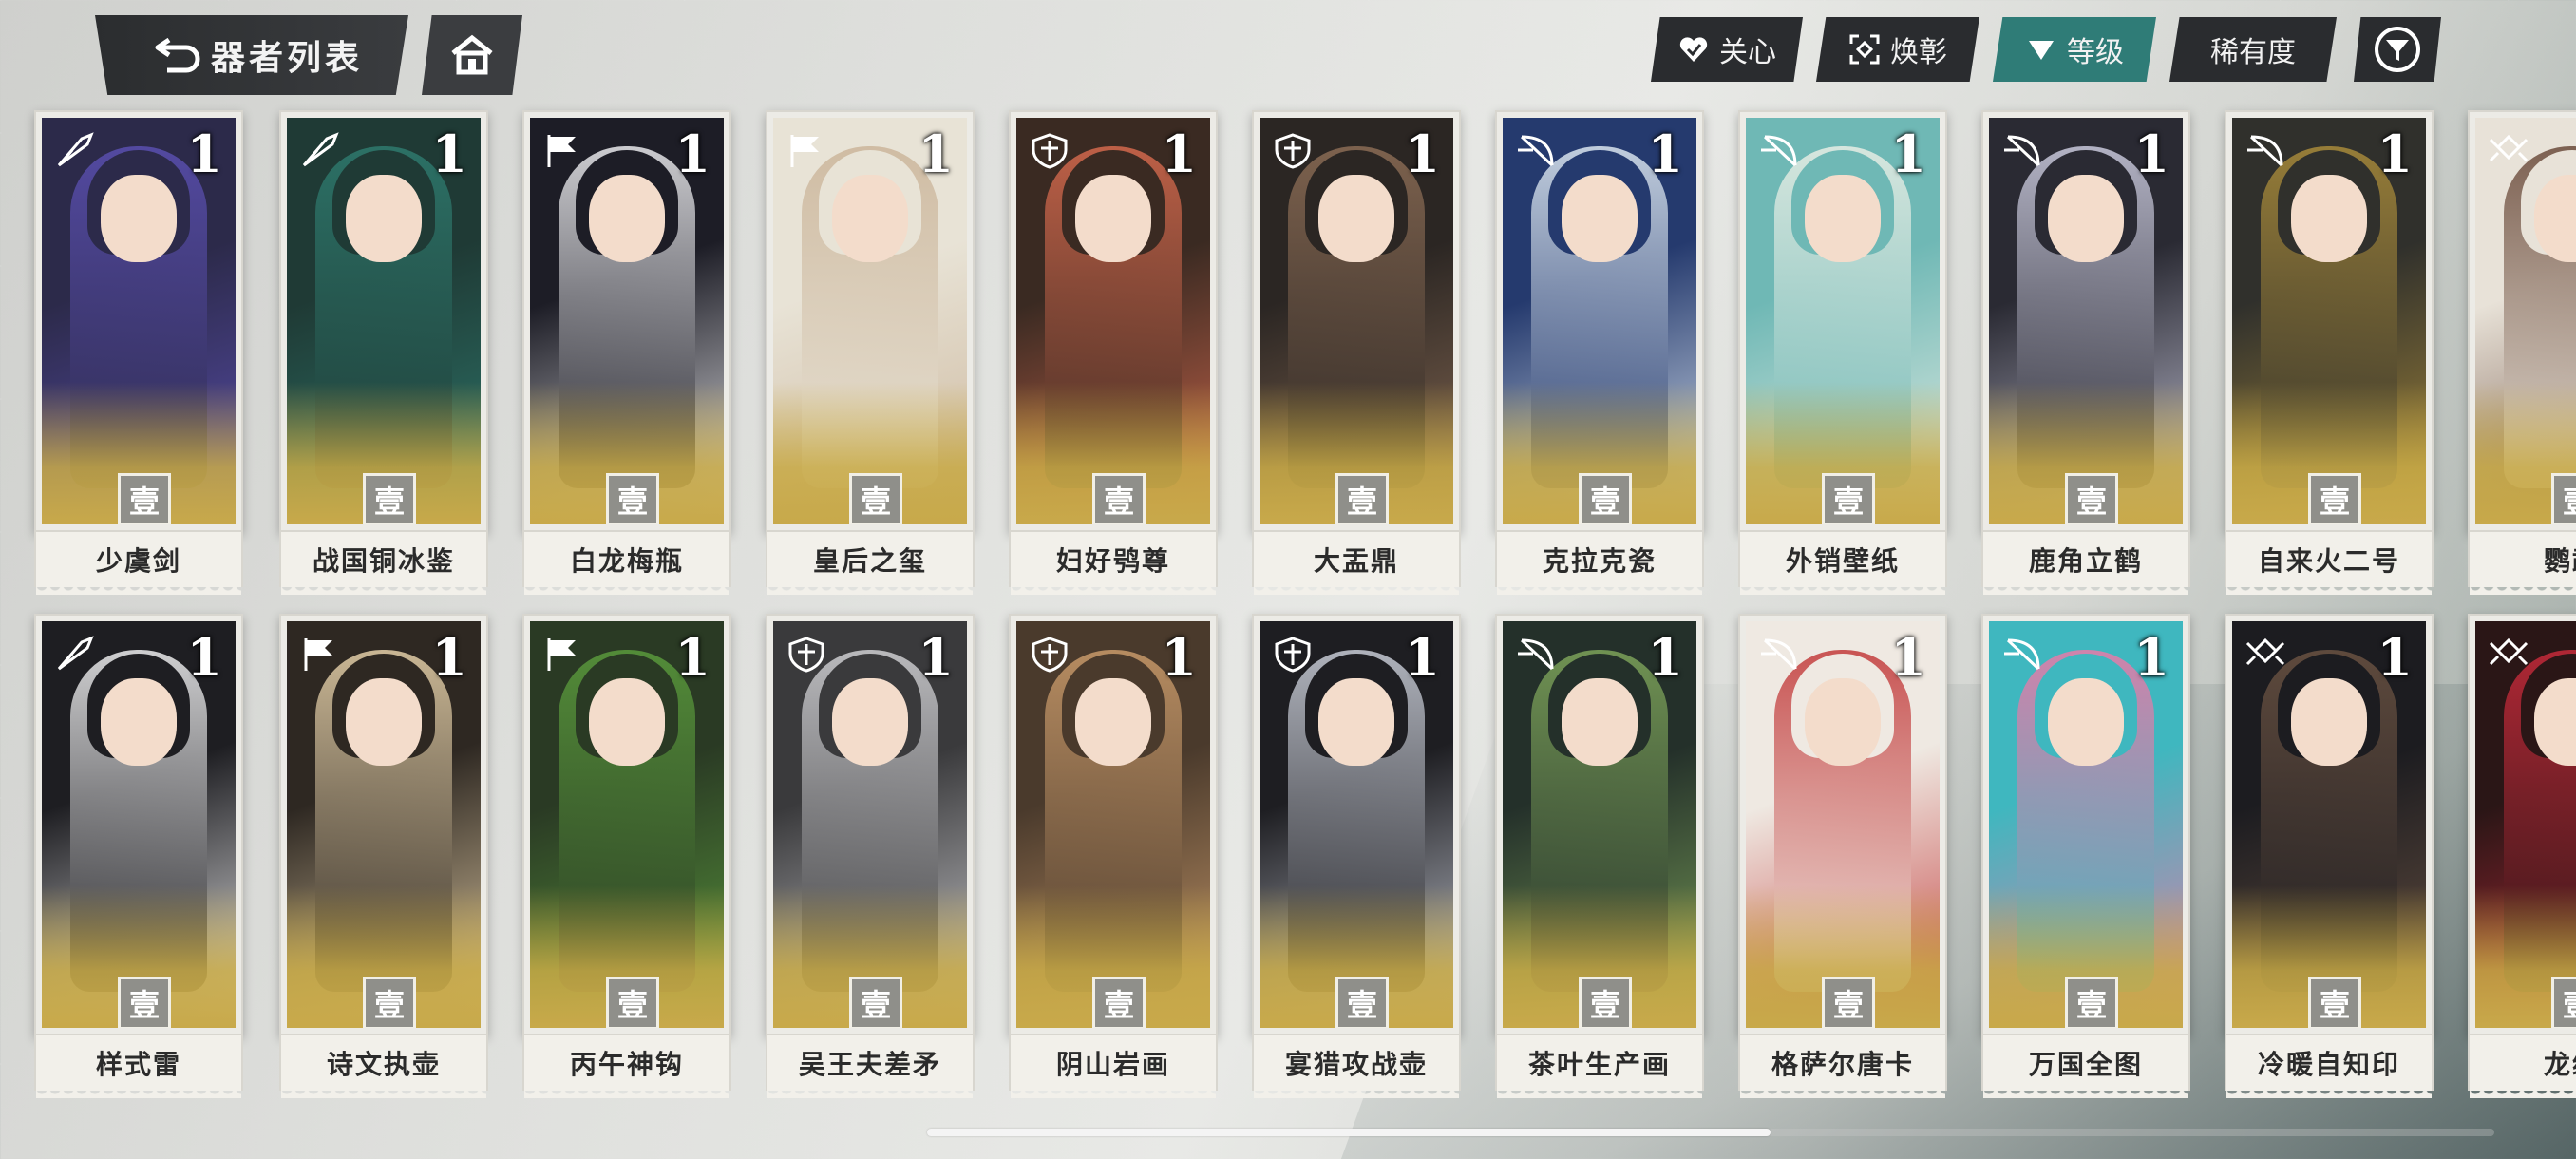 Image resolution: width=2576 pixels, height=1159 pixels. Describe the element at coordinates (287, 58) in the screenshot. I see `page-title: 器者列表` at that location.